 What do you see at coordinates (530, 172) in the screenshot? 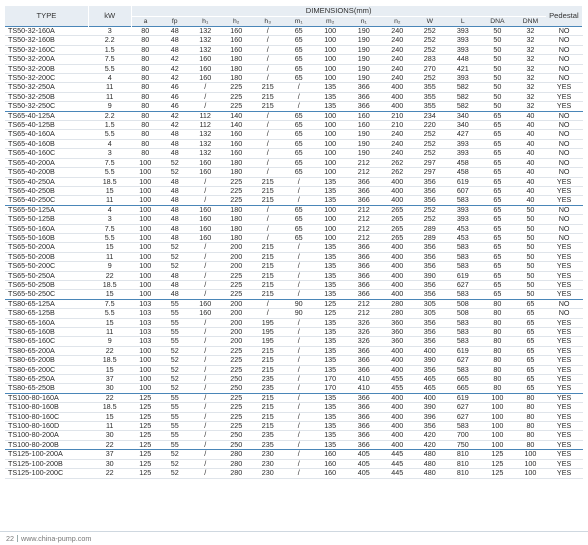
I see `table-cell: 40` at bounding box center [530, 172].